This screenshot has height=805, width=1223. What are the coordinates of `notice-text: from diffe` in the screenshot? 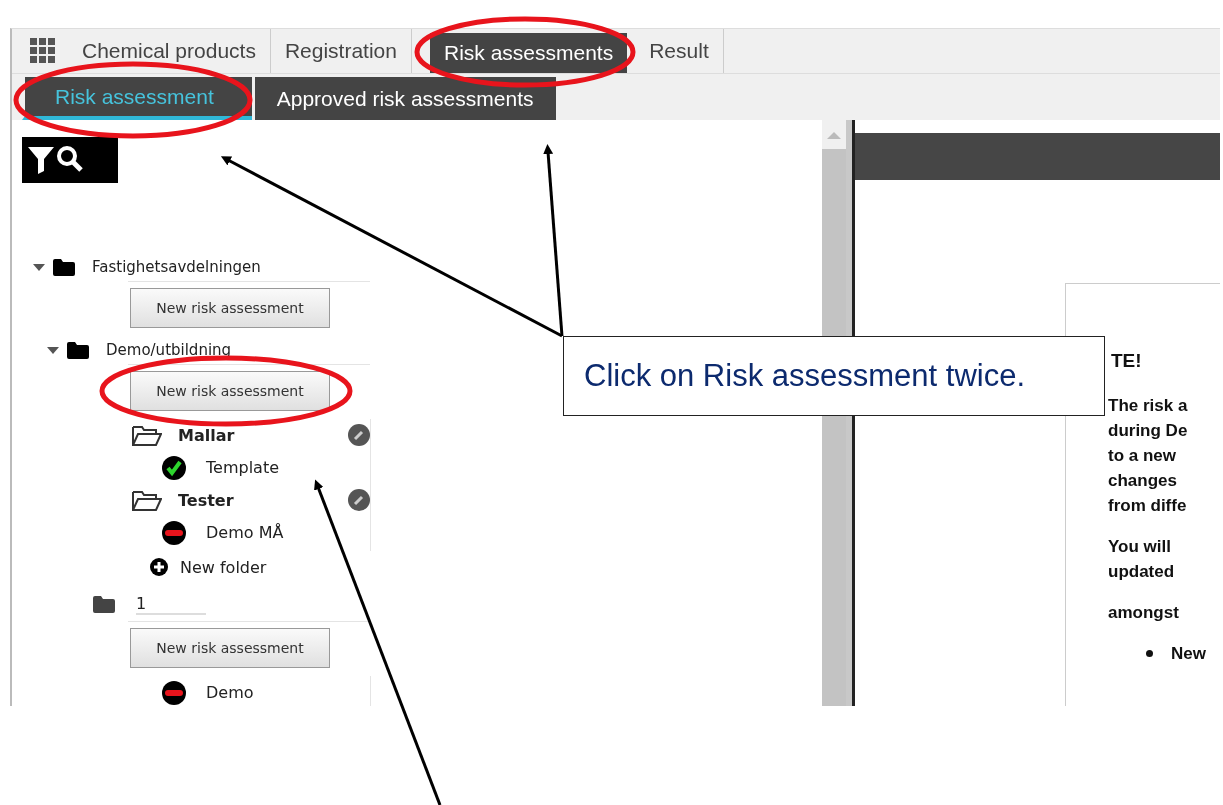 It's located at (1148, 506).